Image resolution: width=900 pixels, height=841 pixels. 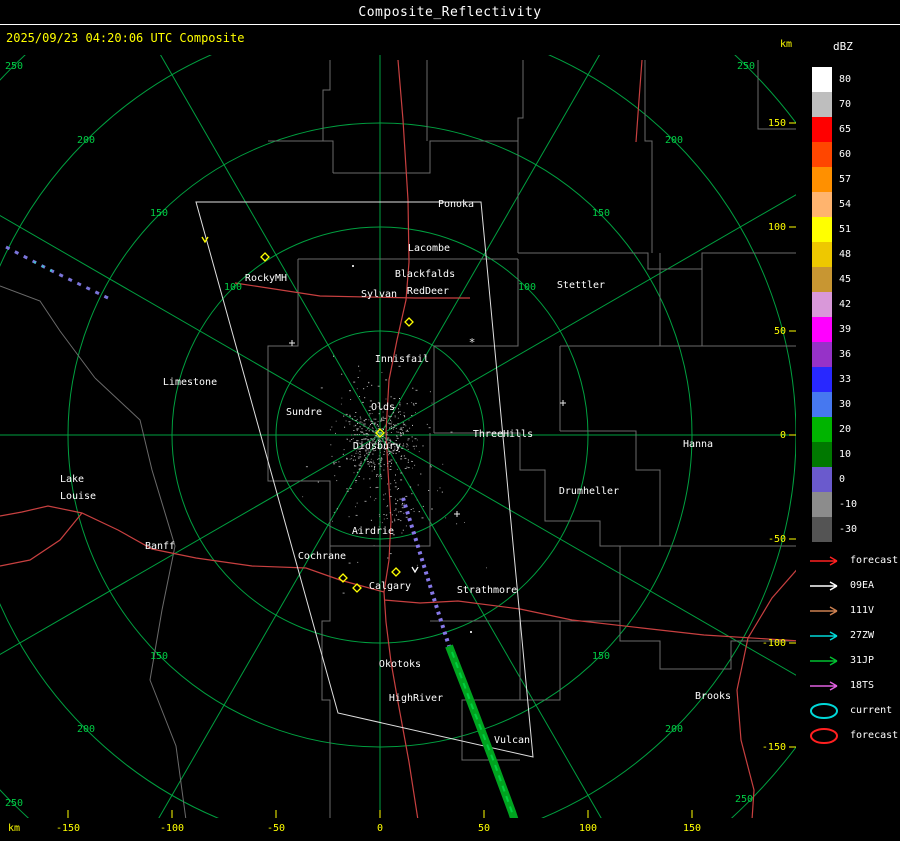 I want to click on x-axis-label: 100, so click(x=588, y=828).